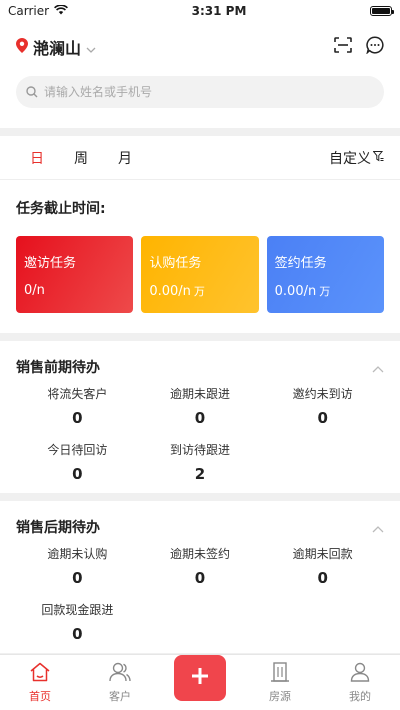 This screenshot has height=710, width=400. What do you see at coordinates (199, 554) in the screenshot?
I see `todo-item-label: 逾期未签约` at bounding box center [199, 554].